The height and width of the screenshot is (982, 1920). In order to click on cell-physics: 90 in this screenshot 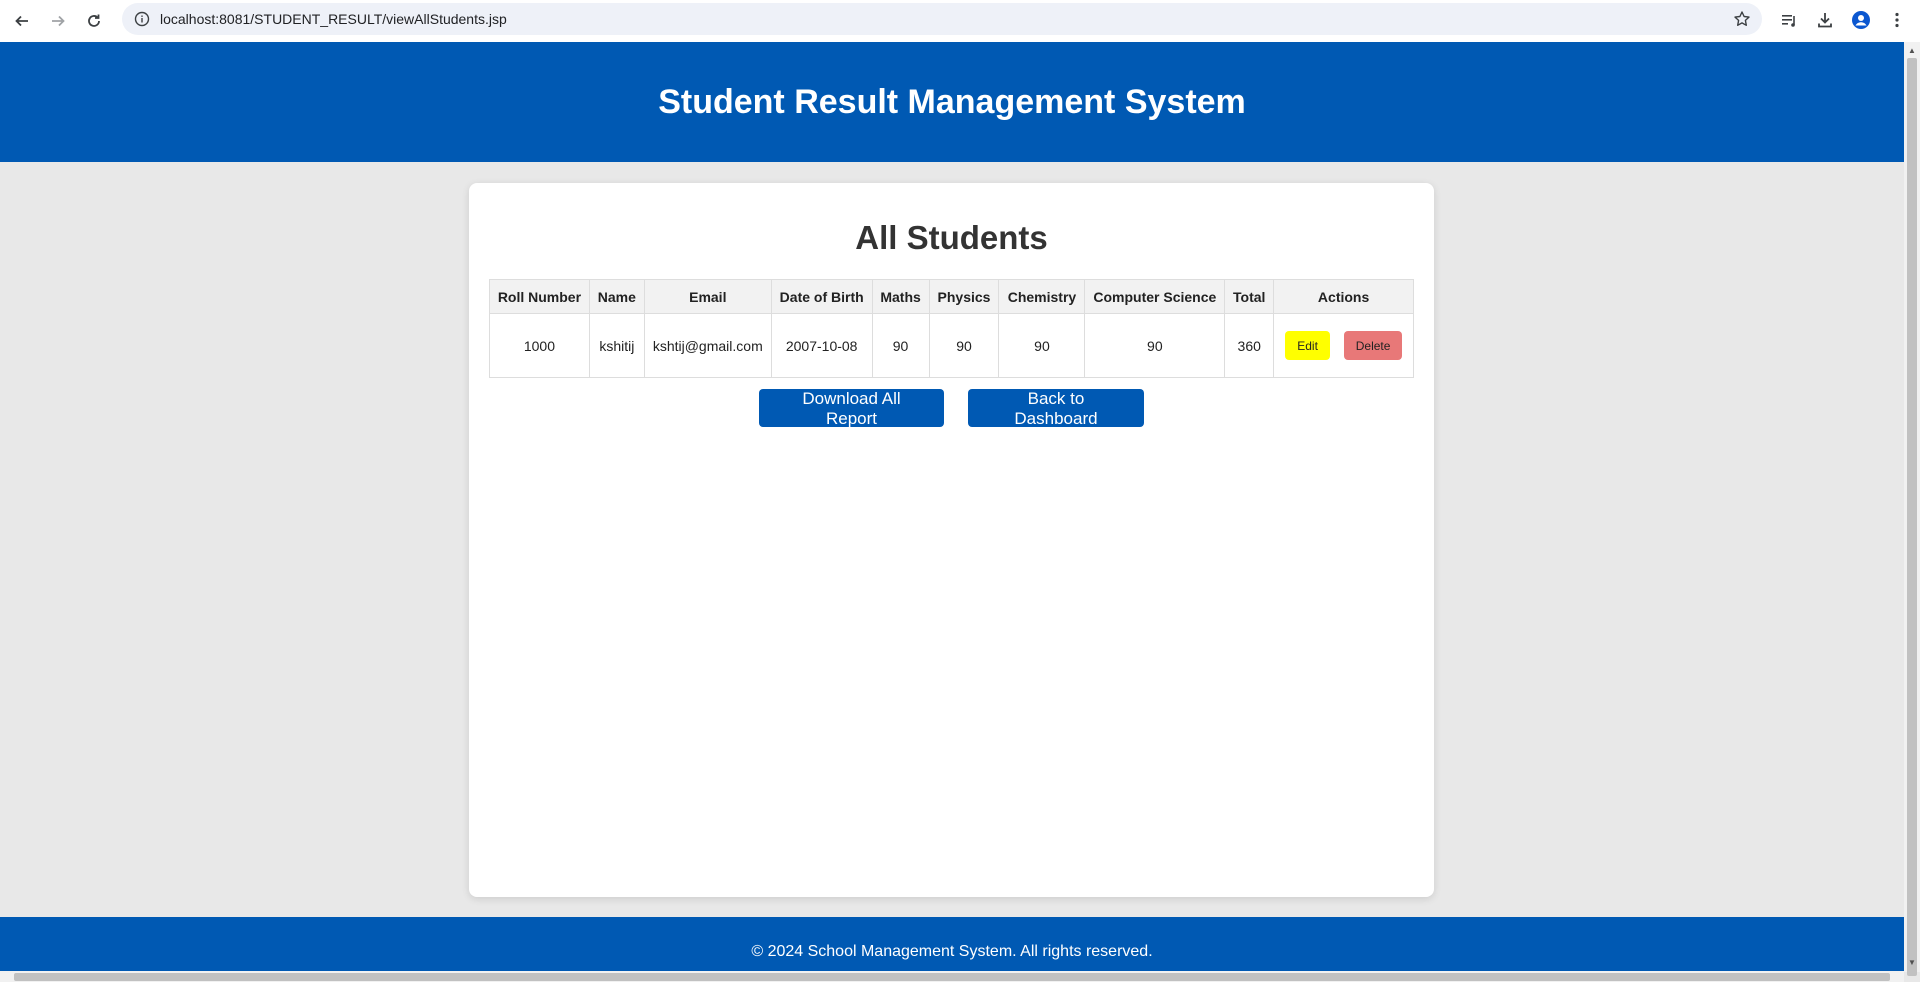, I will do `click(964, 345)`.